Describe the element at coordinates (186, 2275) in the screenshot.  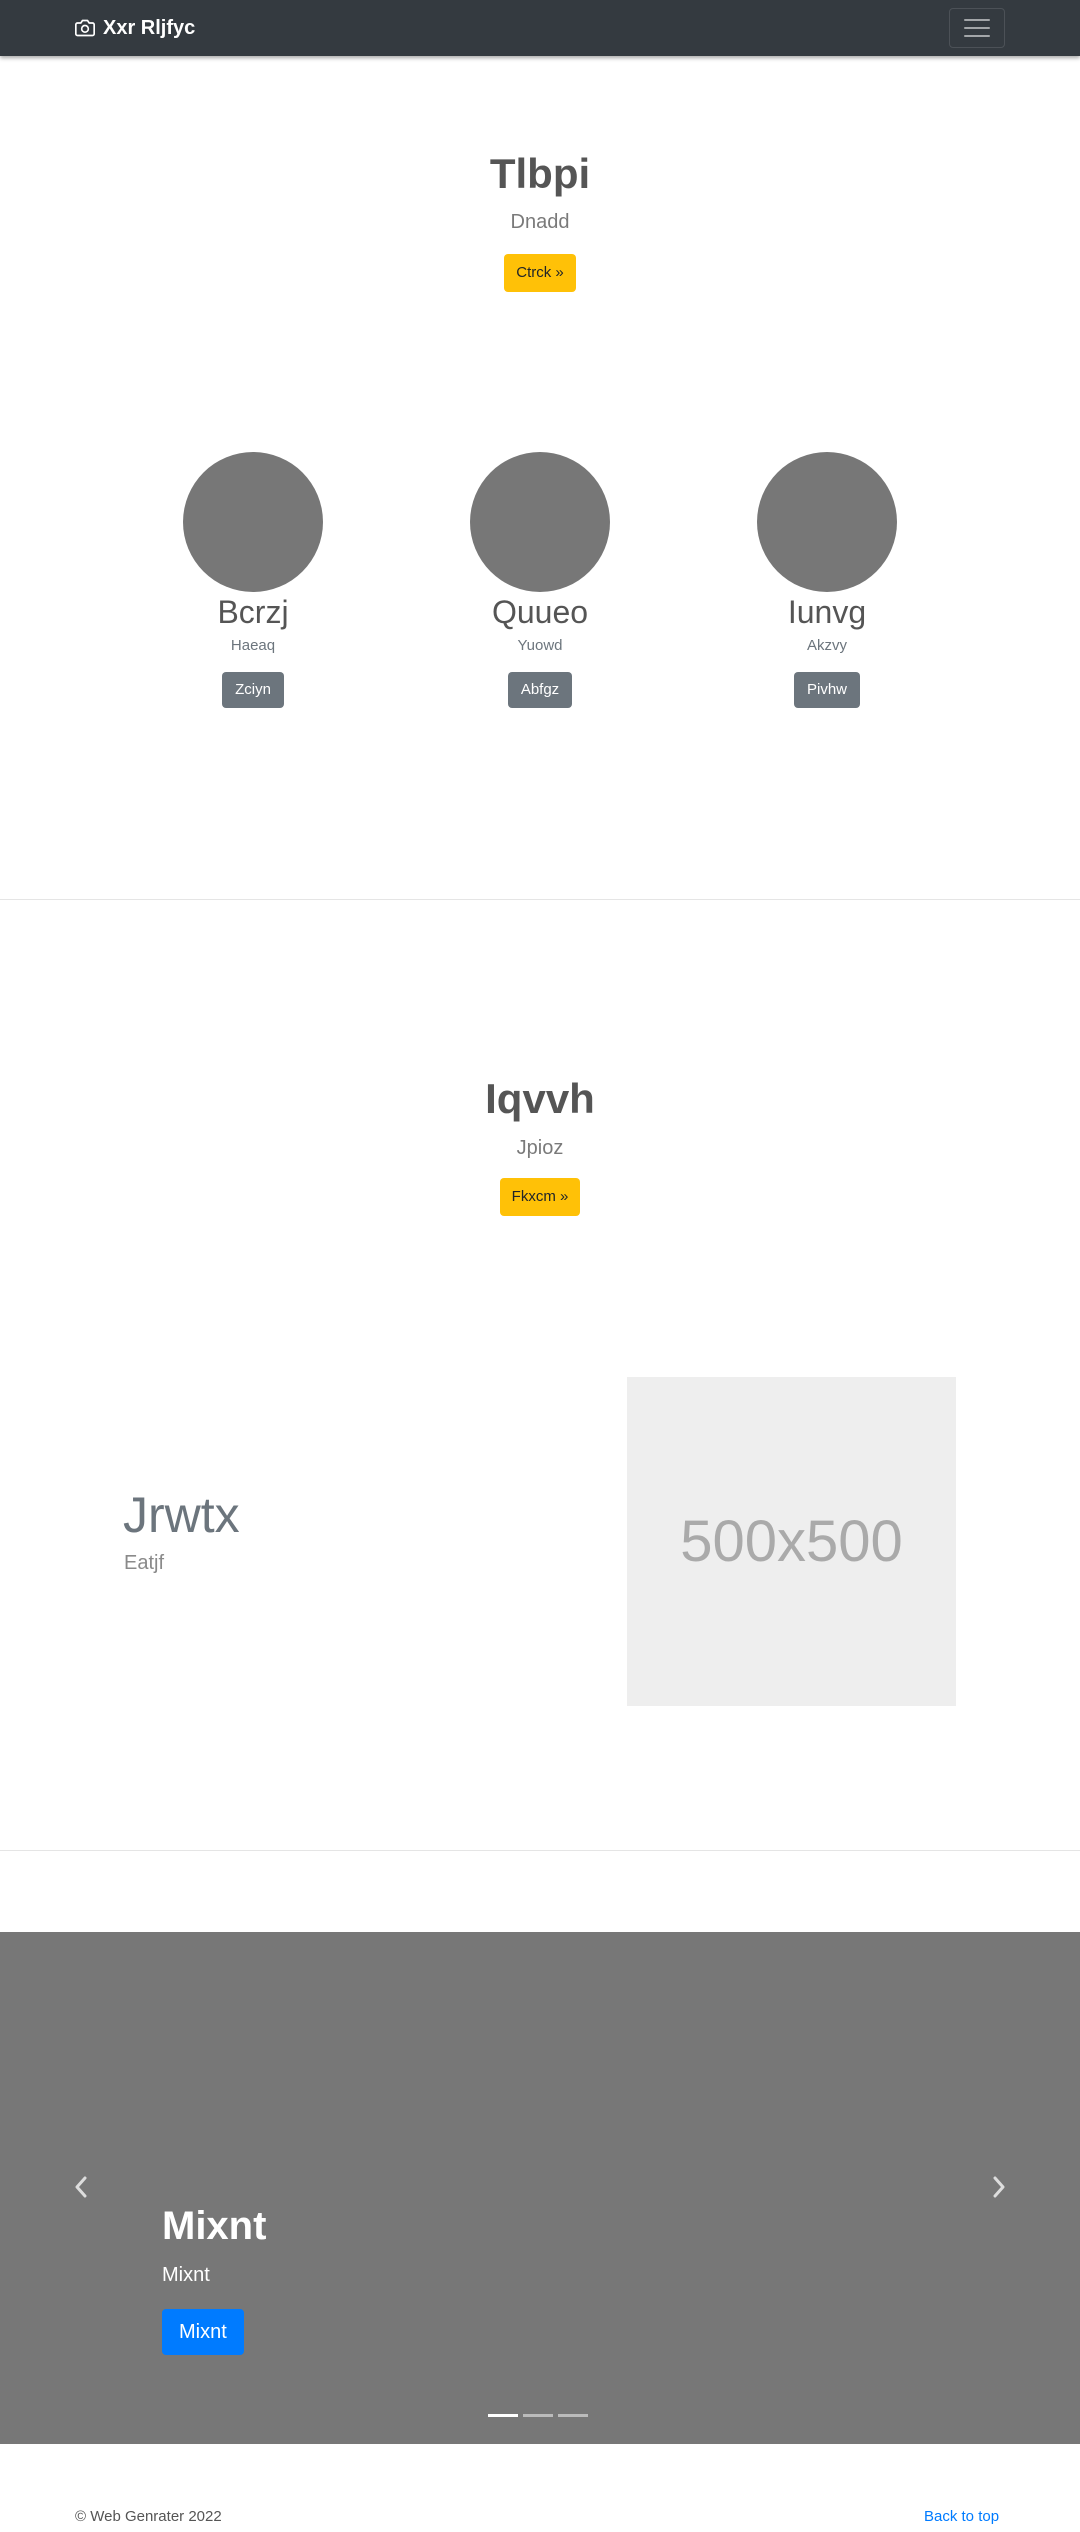
I see `carousel-caption-text: Mixnt` at that location.